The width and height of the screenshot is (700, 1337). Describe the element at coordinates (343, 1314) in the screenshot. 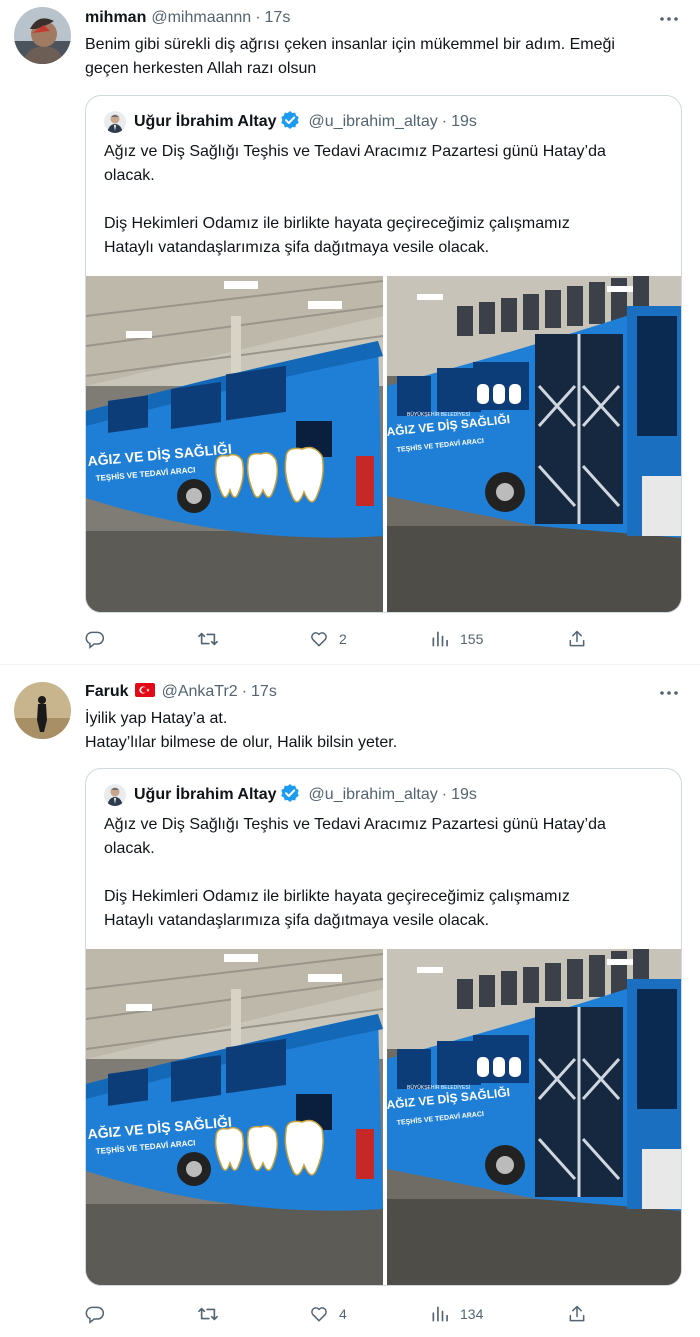

I see `like-count: 4` at that location.